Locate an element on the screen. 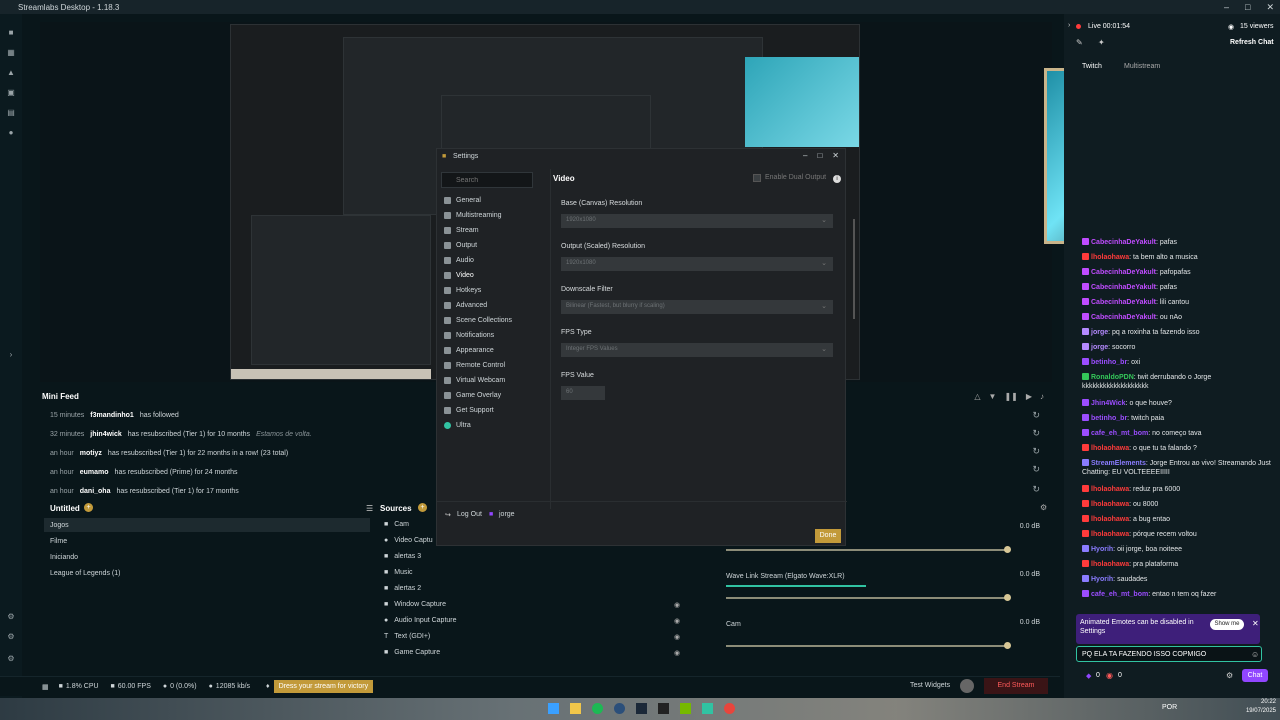 This screenshot has height=720, width=1280. settings-nav-item: Output is located at coordinates (460, 245).